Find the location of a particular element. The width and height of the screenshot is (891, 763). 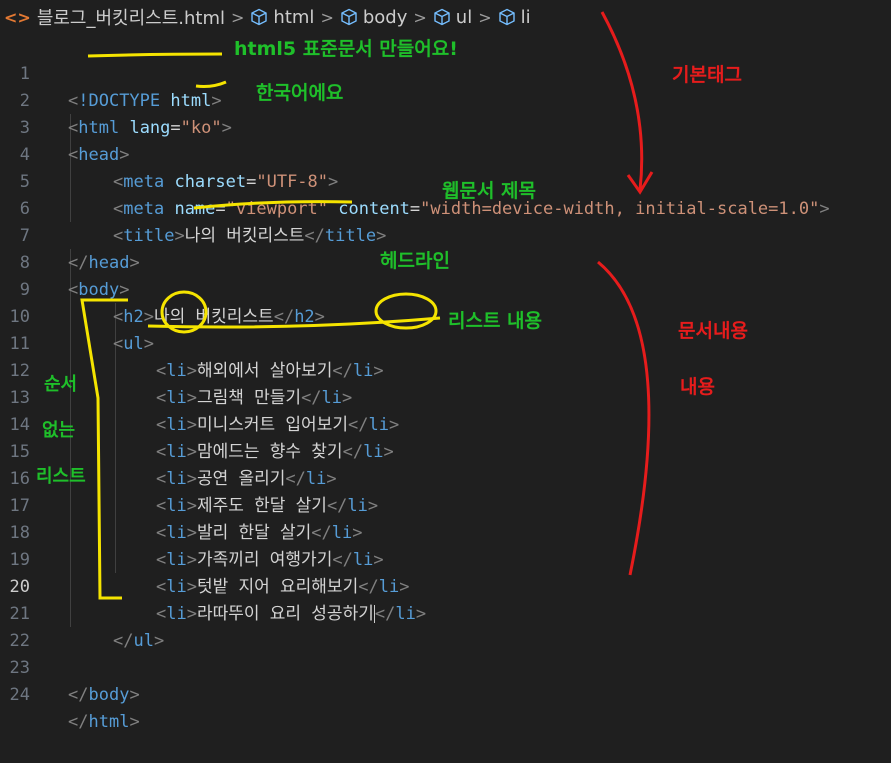

code-token: "viewport" is located at coordinates (277, 209).